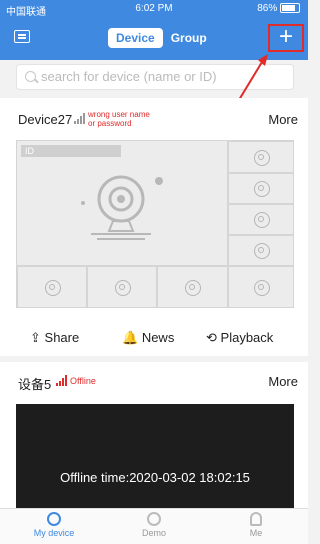 The image size is (320, 544). I want to click on bell-icon: 🔔, so click(130, 337).